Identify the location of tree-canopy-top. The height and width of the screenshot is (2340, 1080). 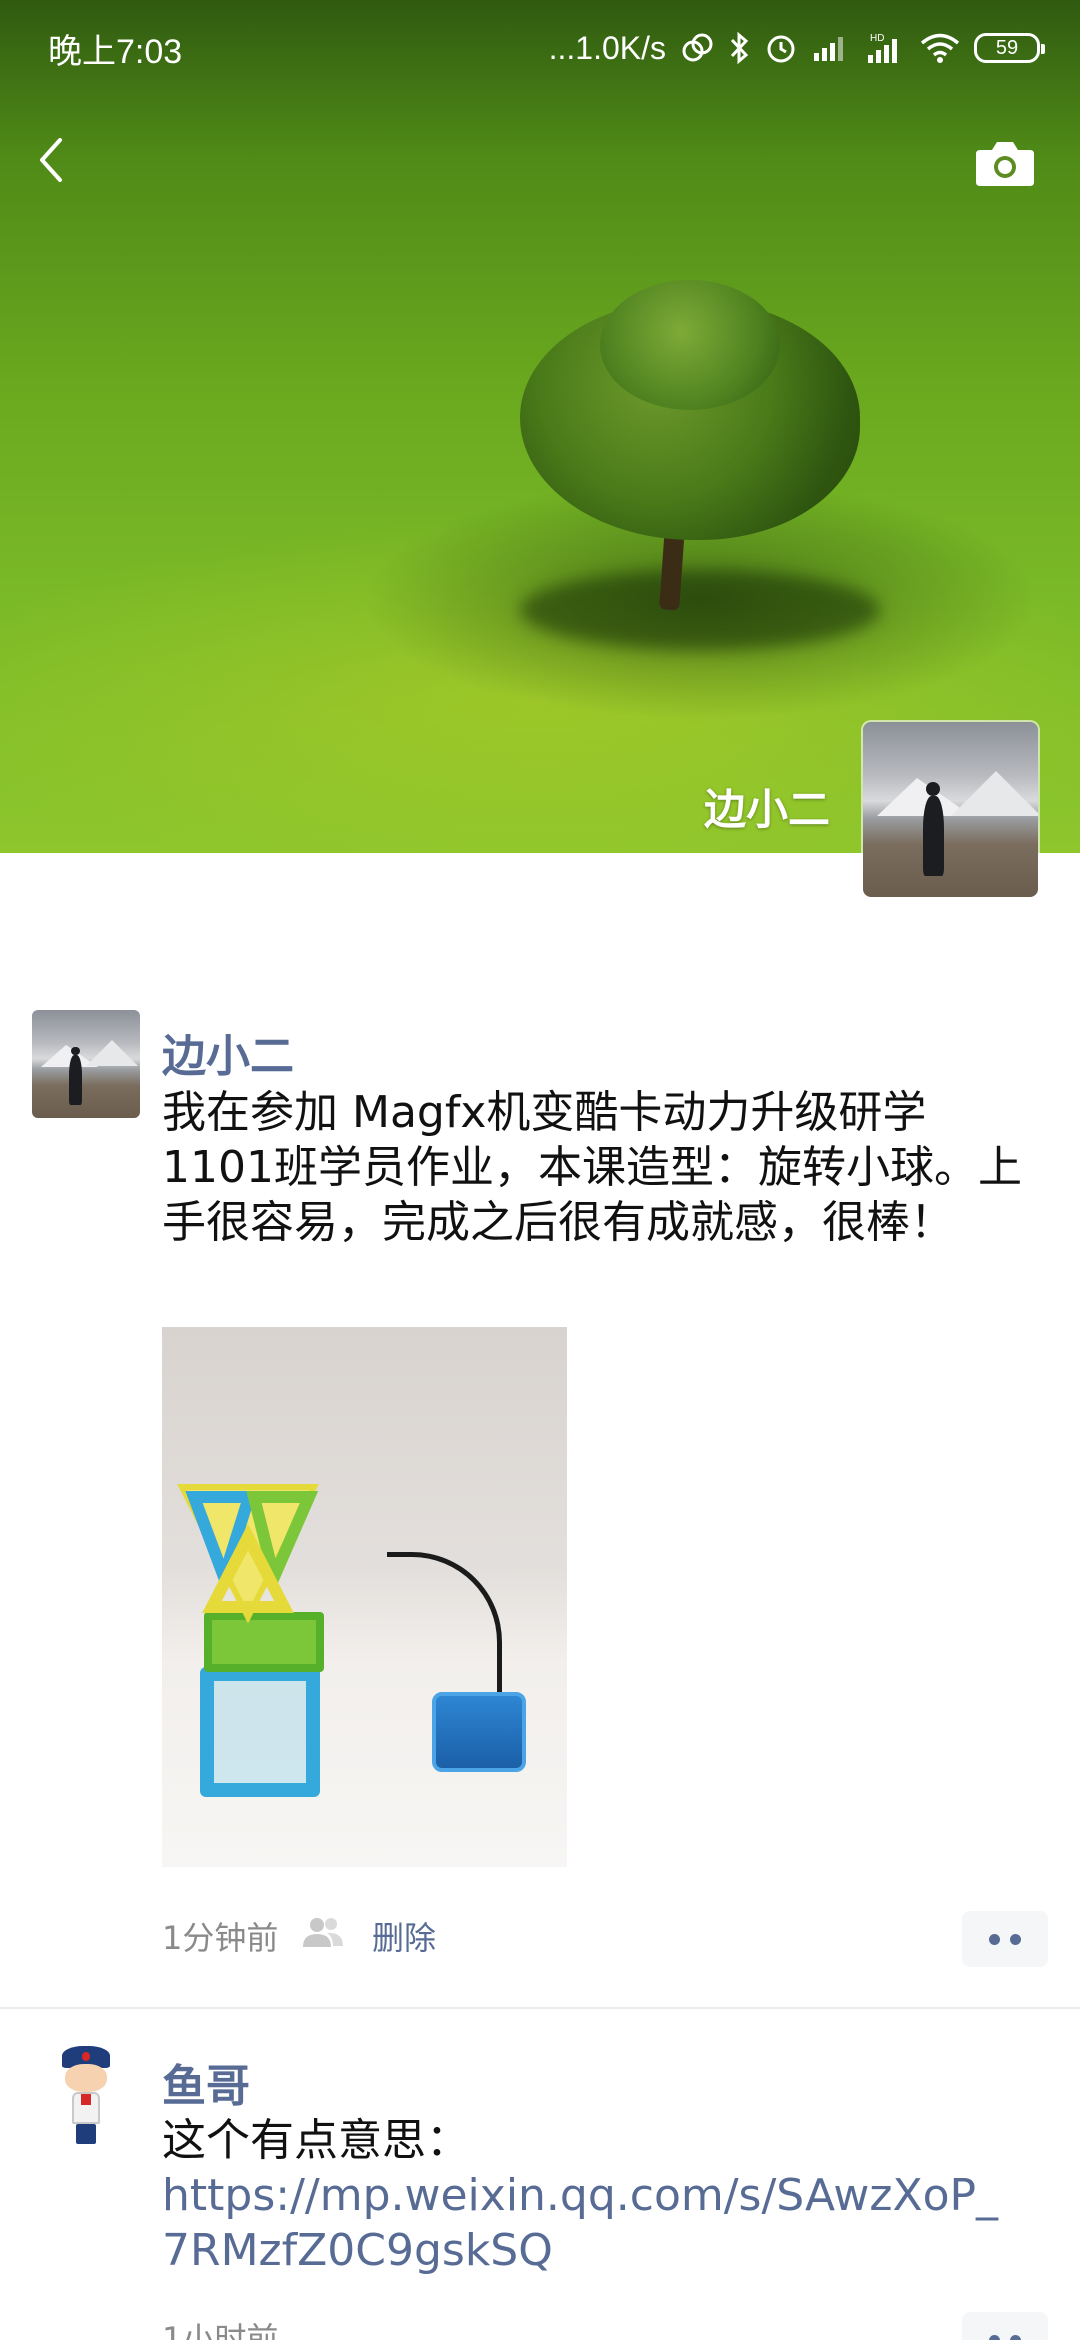
(690, 345).